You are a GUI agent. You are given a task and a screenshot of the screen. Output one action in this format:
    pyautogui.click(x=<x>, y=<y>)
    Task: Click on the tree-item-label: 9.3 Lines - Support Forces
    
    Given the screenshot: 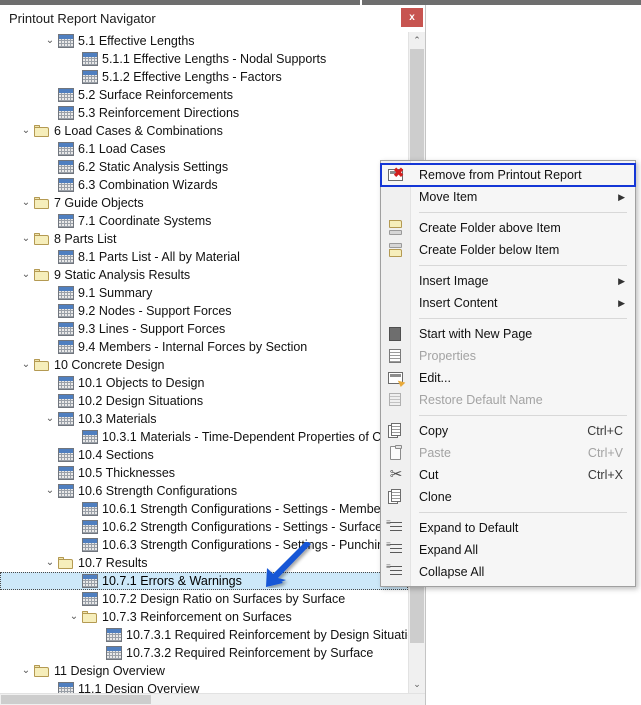 What is the action you would take?
    pyautogui.click(x=152, y=329)
    